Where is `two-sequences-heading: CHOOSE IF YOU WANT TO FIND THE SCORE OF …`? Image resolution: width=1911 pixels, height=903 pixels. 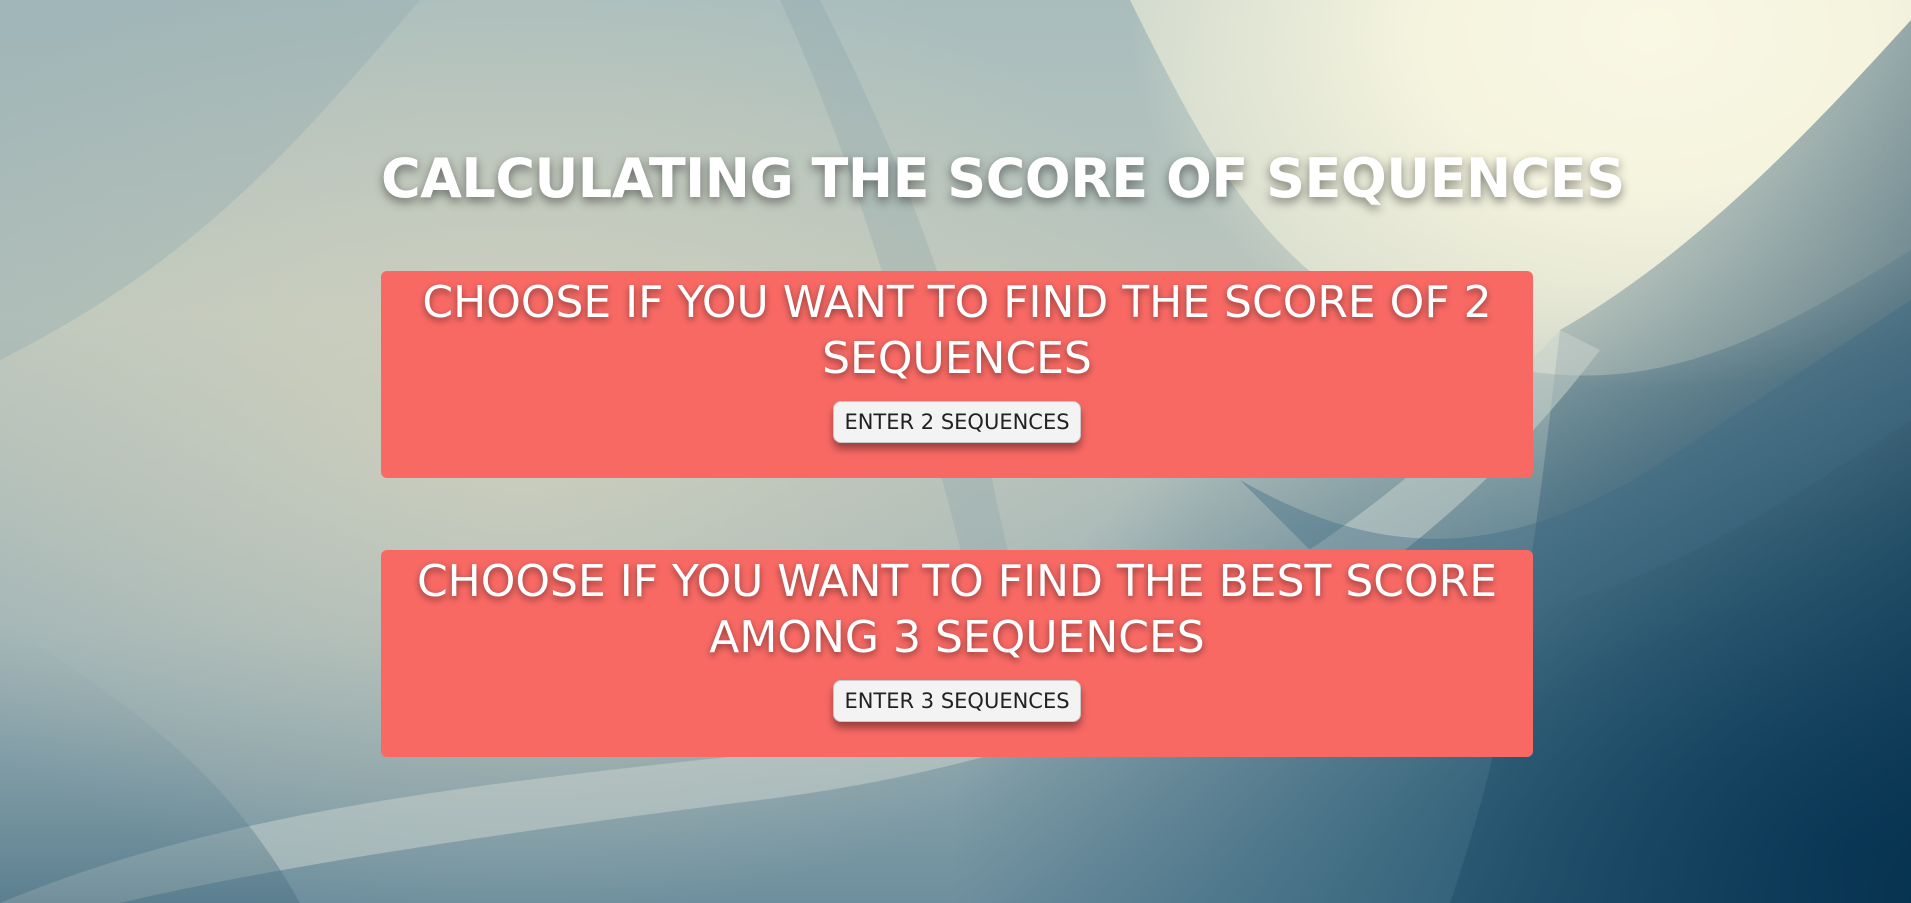 two-sequences-heading: CHOOSE IF YOU WANT TO FIND THE SCORE OF … is located at coordinates (957, 329).